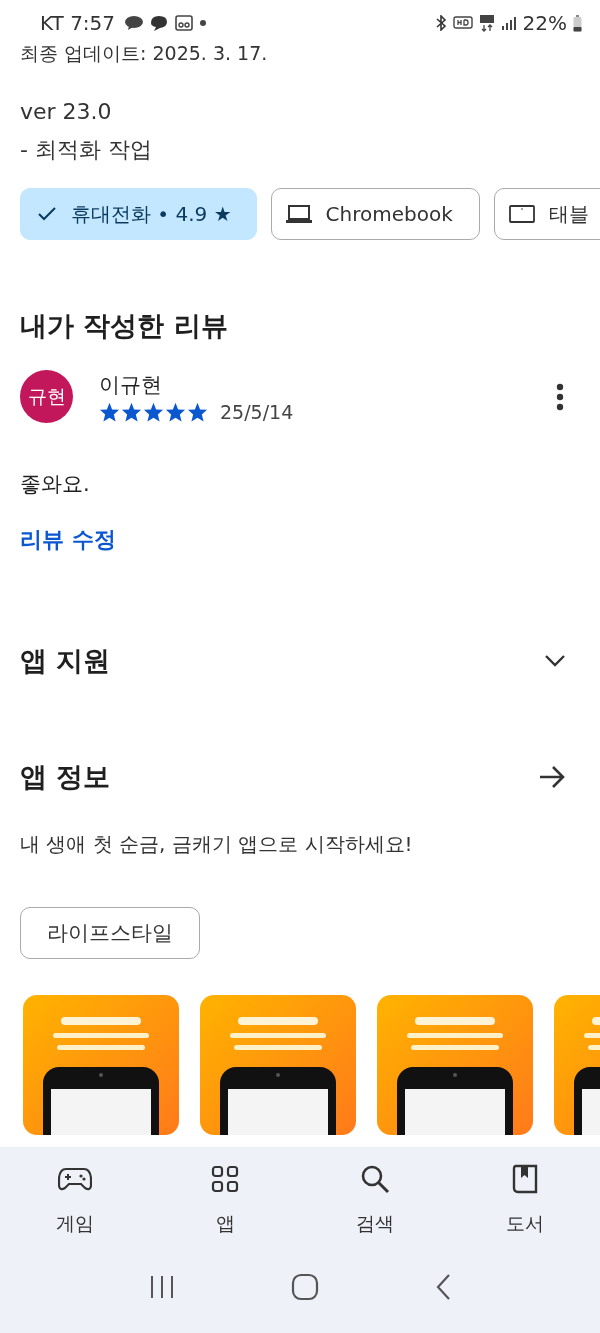 The image size is (600, 1333). What do you see at coordinates (225, 1179) in the screenshot?
I see `apps-icon` at bounding box center [225, 1179].